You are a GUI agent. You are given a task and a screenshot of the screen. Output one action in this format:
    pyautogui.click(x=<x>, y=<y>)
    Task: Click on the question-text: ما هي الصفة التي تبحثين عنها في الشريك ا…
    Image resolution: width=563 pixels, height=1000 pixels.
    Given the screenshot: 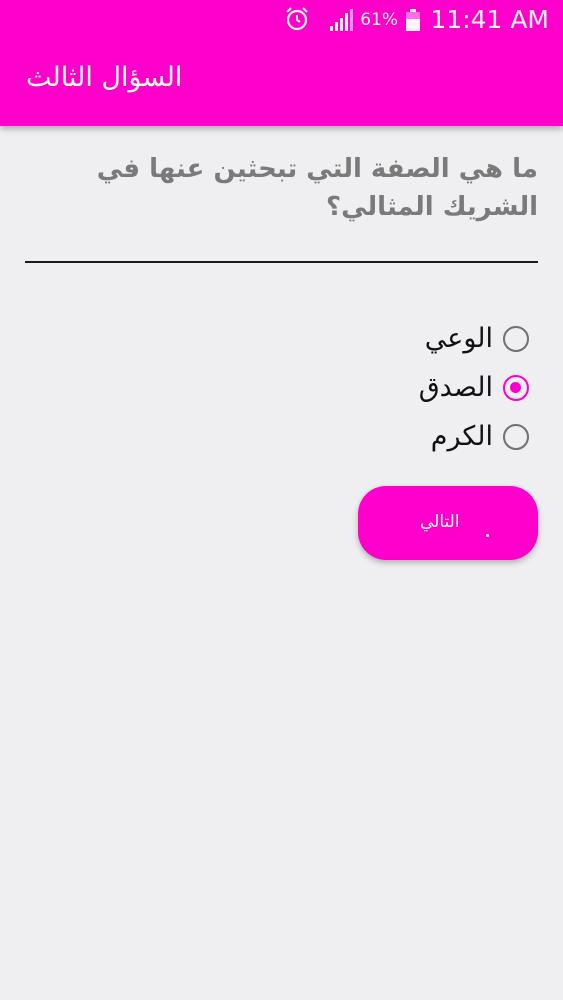 What is the action you would take?
    pyautogui.click(x=317, y=188)
    